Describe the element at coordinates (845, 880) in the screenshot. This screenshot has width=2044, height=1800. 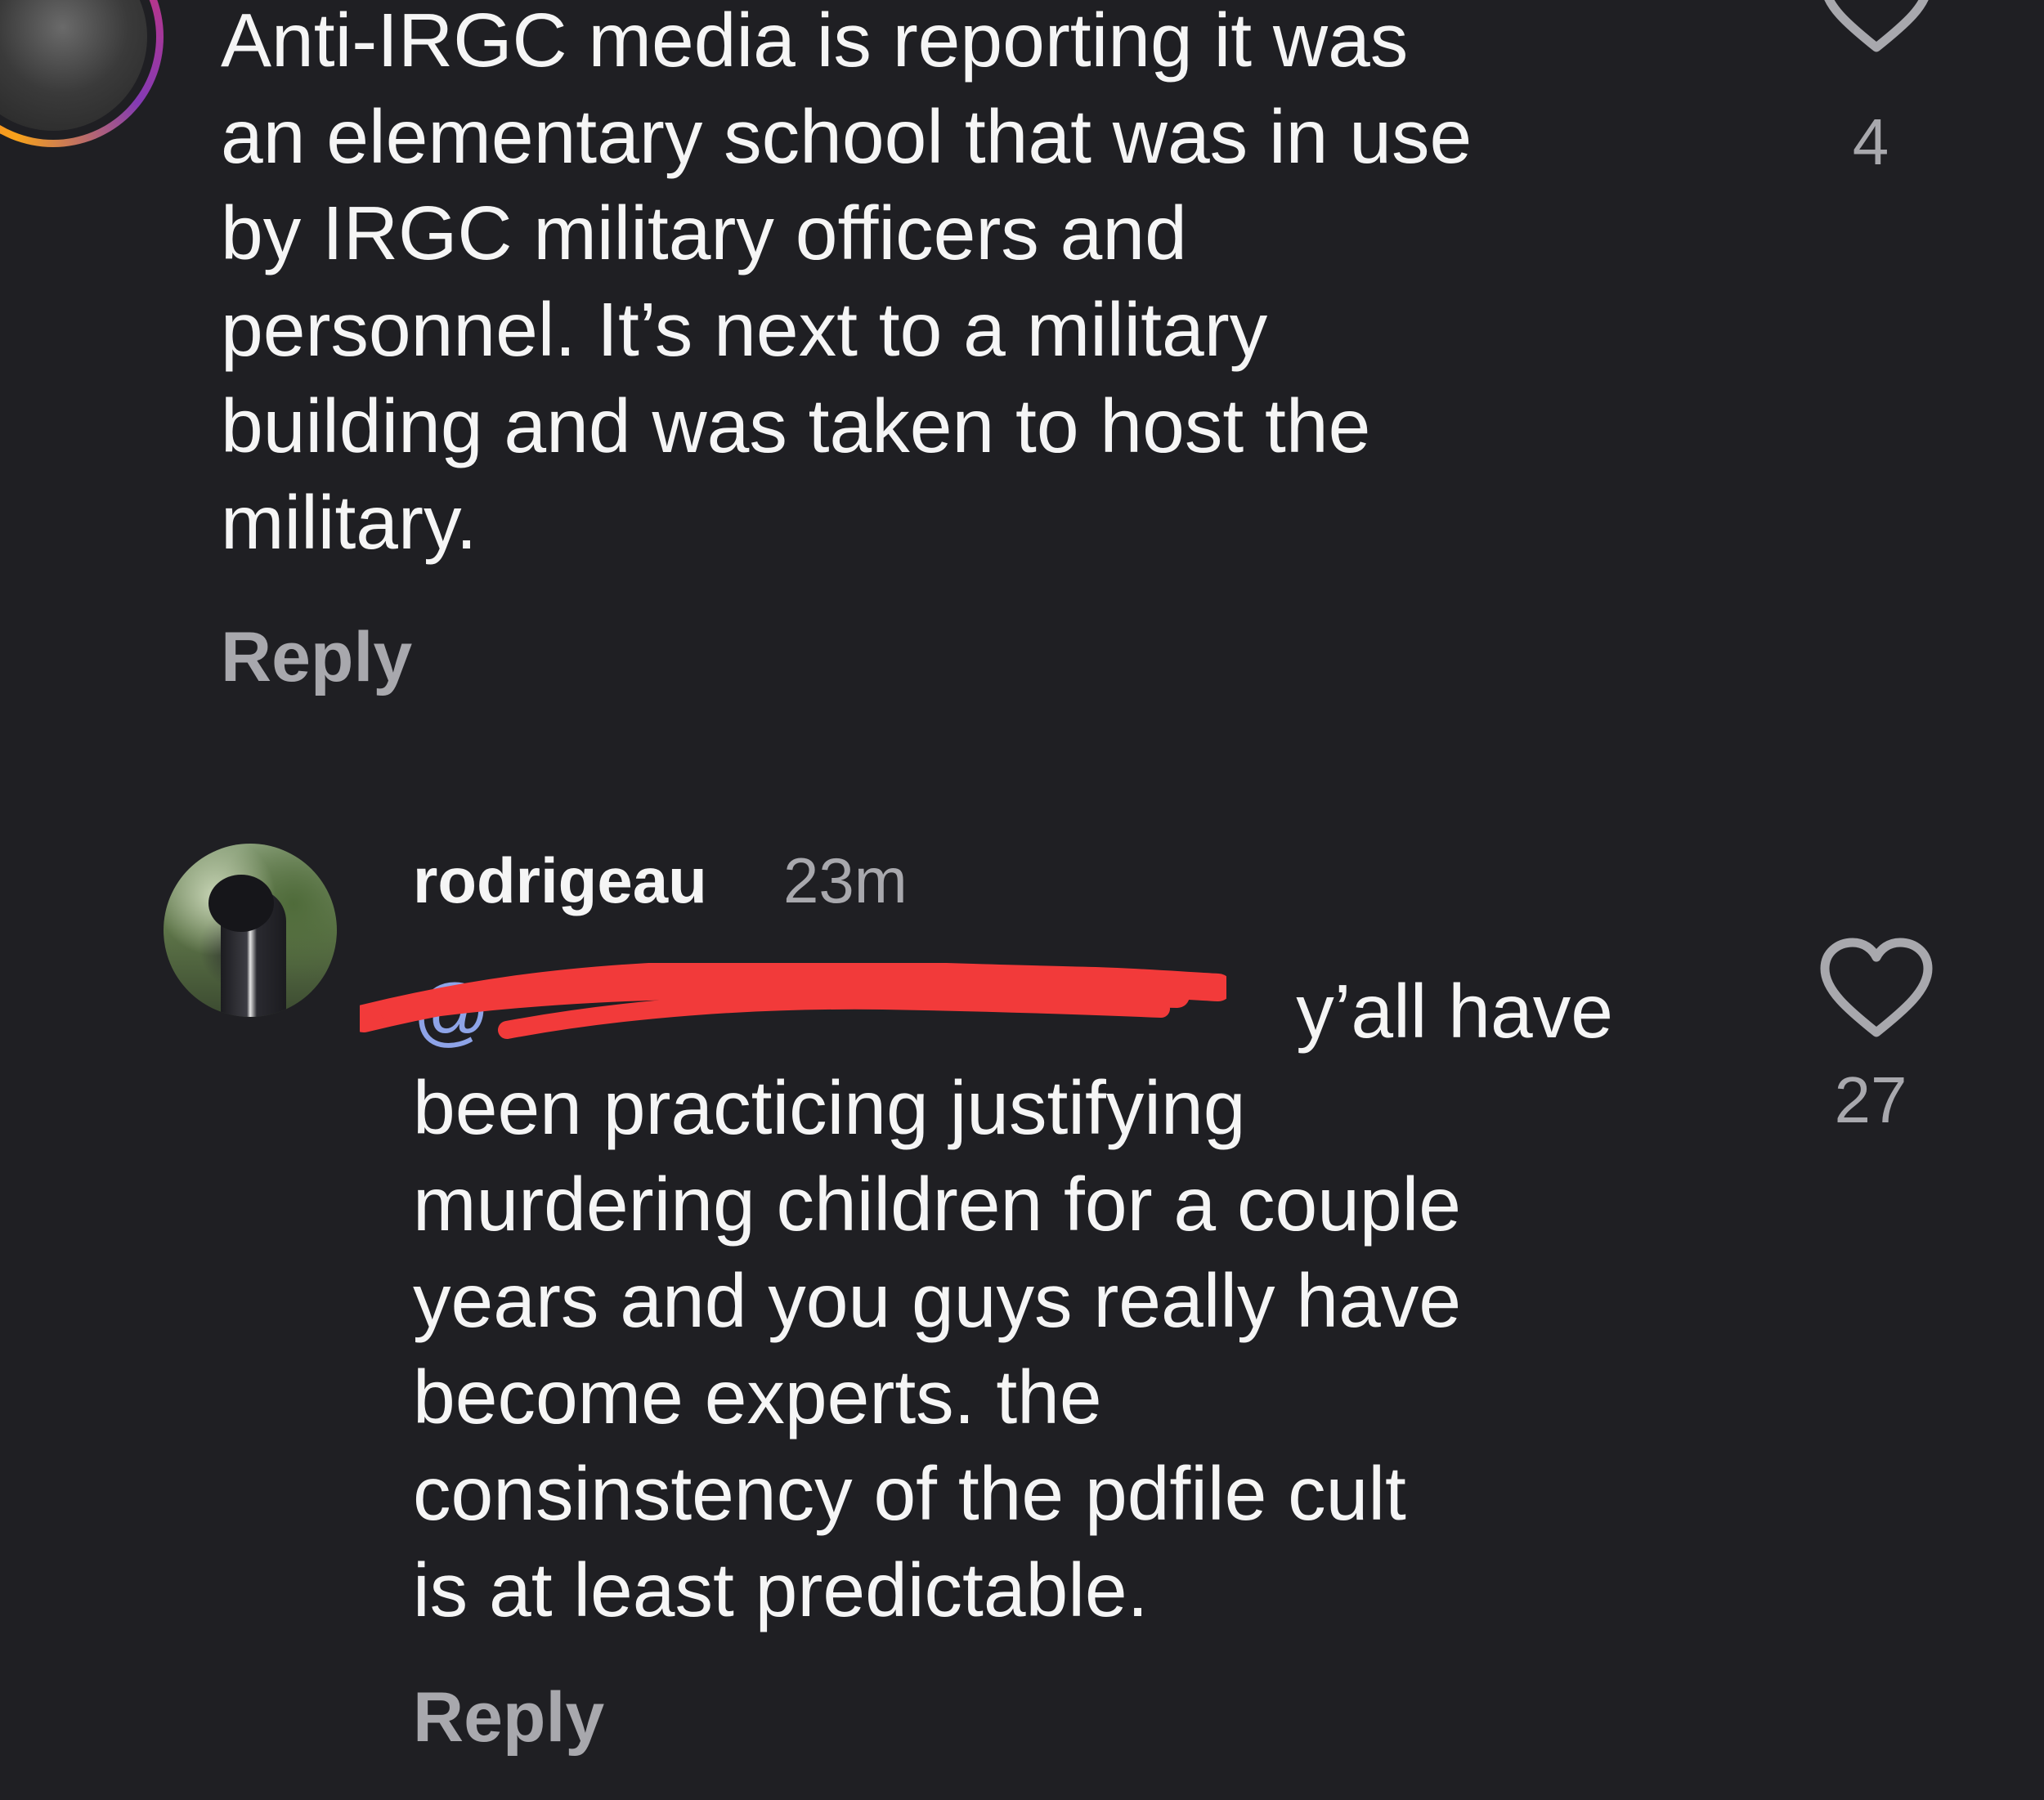
I see `comment-timestamp: 23m` at that location.